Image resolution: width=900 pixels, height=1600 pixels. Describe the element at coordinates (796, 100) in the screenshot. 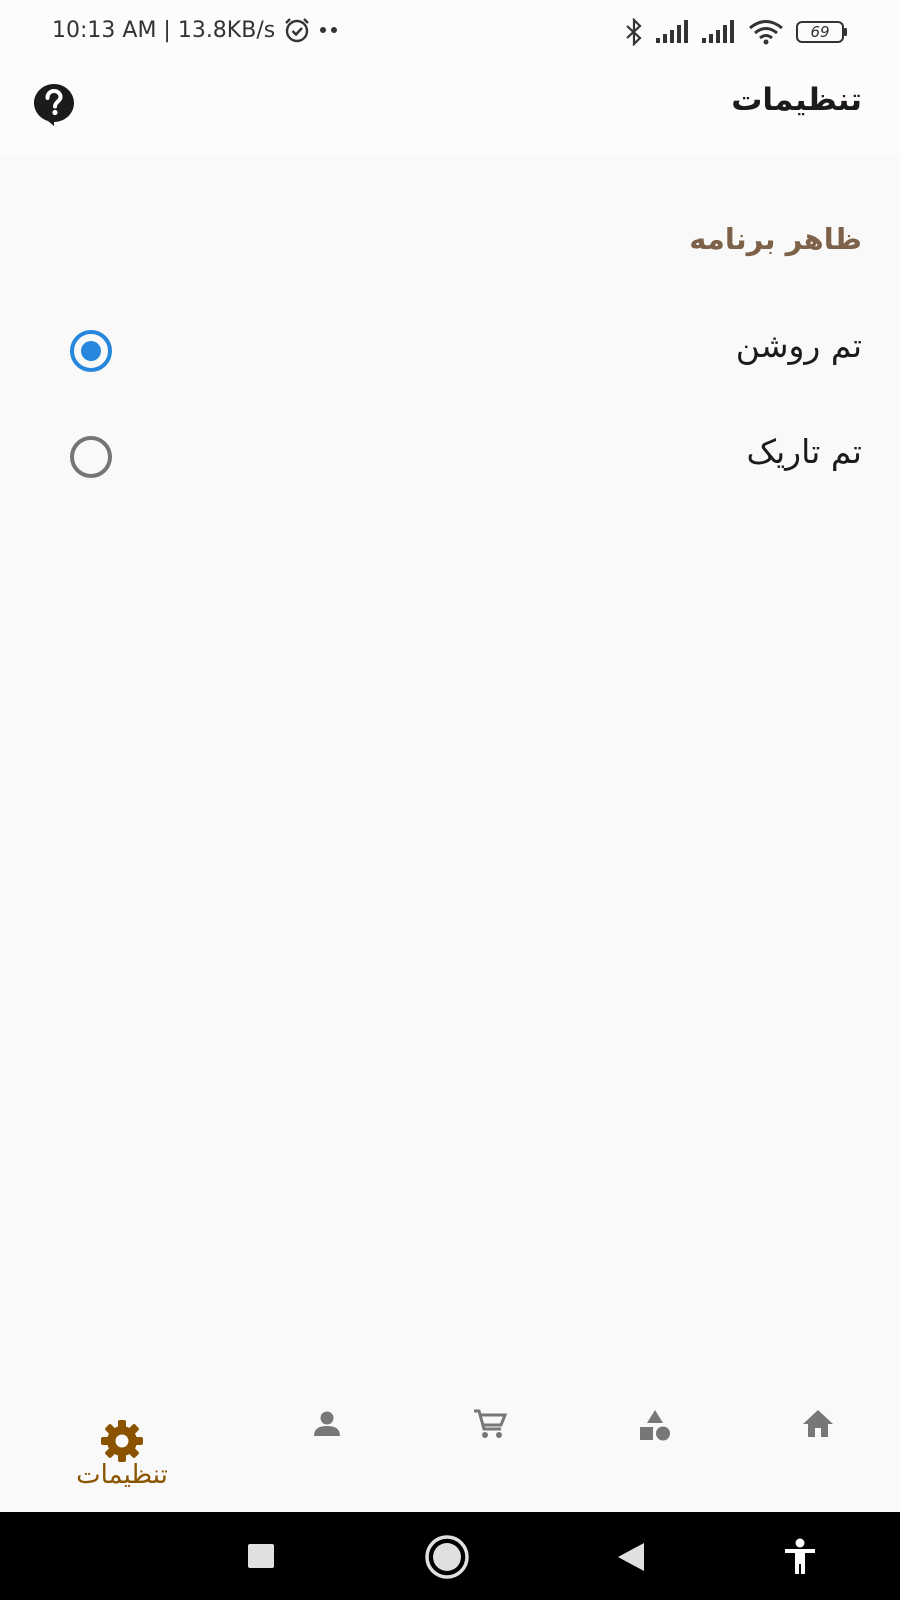

I see `page-title: تنظیمات` at that location.